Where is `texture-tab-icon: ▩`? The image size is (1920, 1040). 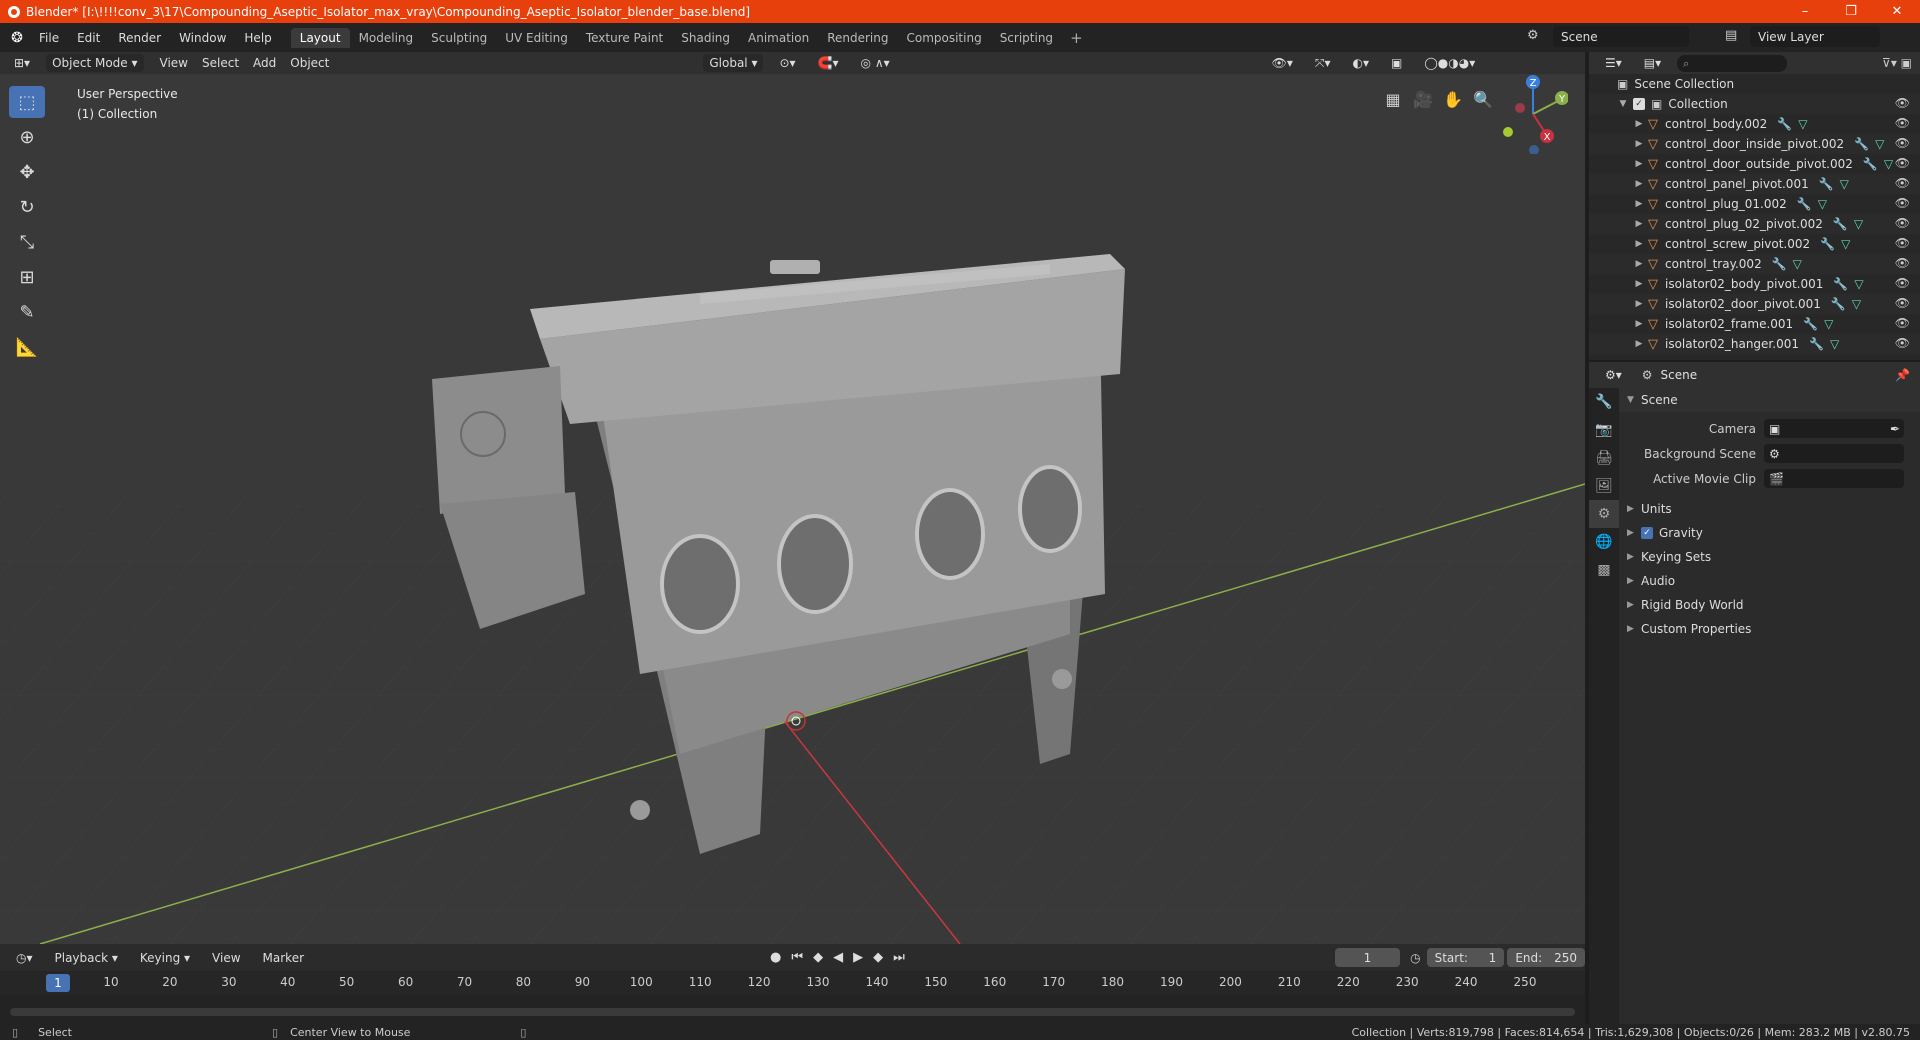
texture-tab-icon: ▩ is located at coordinates (1604, 570).